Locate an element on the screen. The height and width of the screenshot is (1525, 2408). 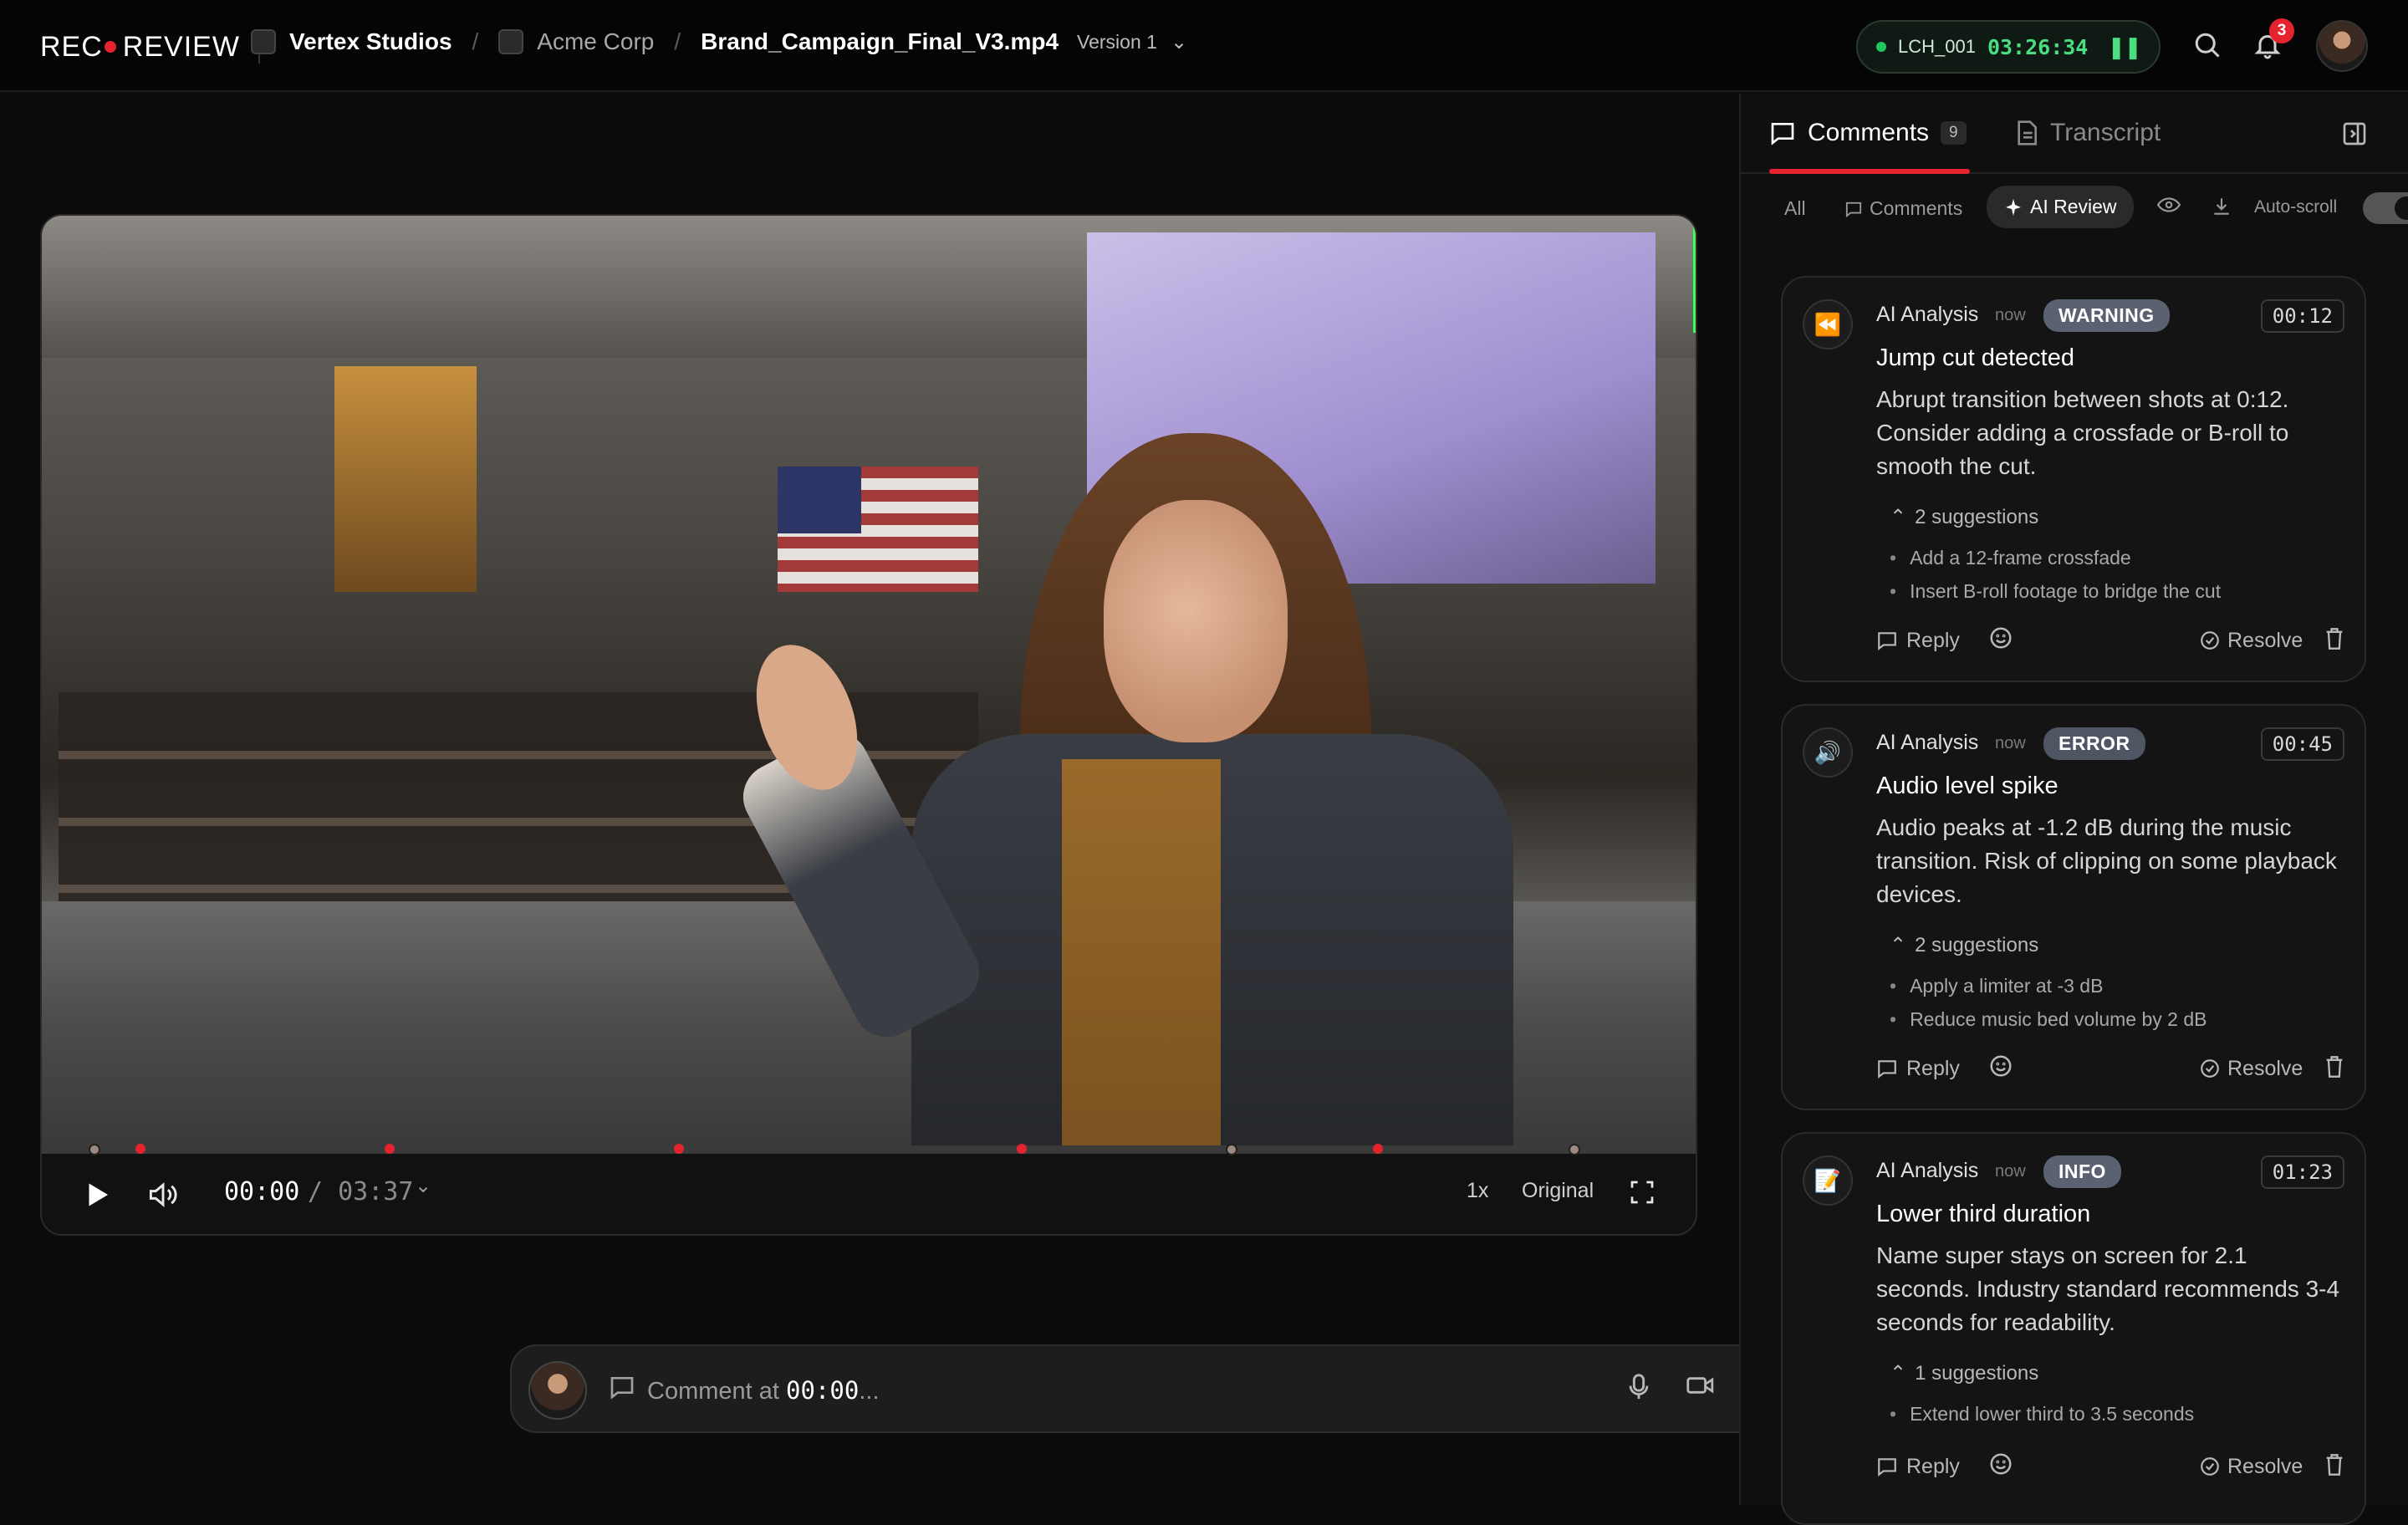
current-time: 00:00 is located at coordinates (262, 1191).